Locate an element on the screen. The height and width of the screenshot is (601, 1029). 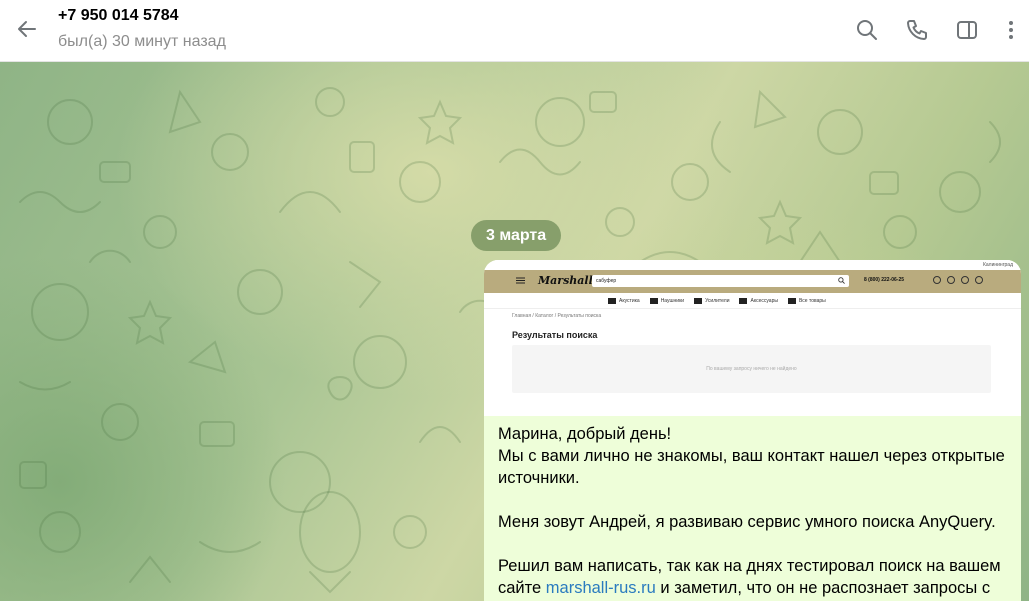
preview-category: Усилители is located at coordinates (711, 300).